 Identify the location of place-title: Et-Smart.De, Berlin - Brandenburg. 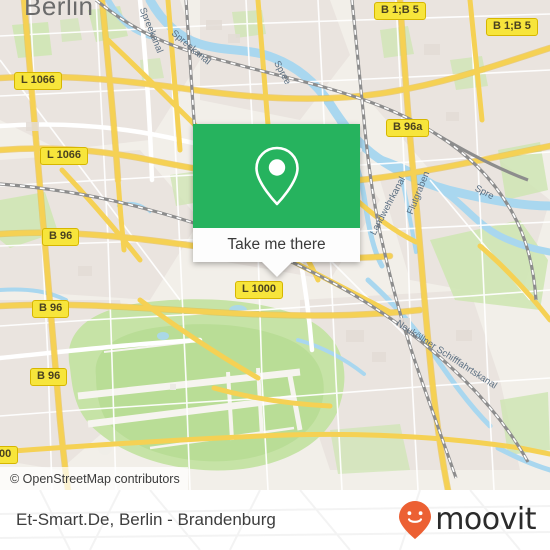
(146, 519).